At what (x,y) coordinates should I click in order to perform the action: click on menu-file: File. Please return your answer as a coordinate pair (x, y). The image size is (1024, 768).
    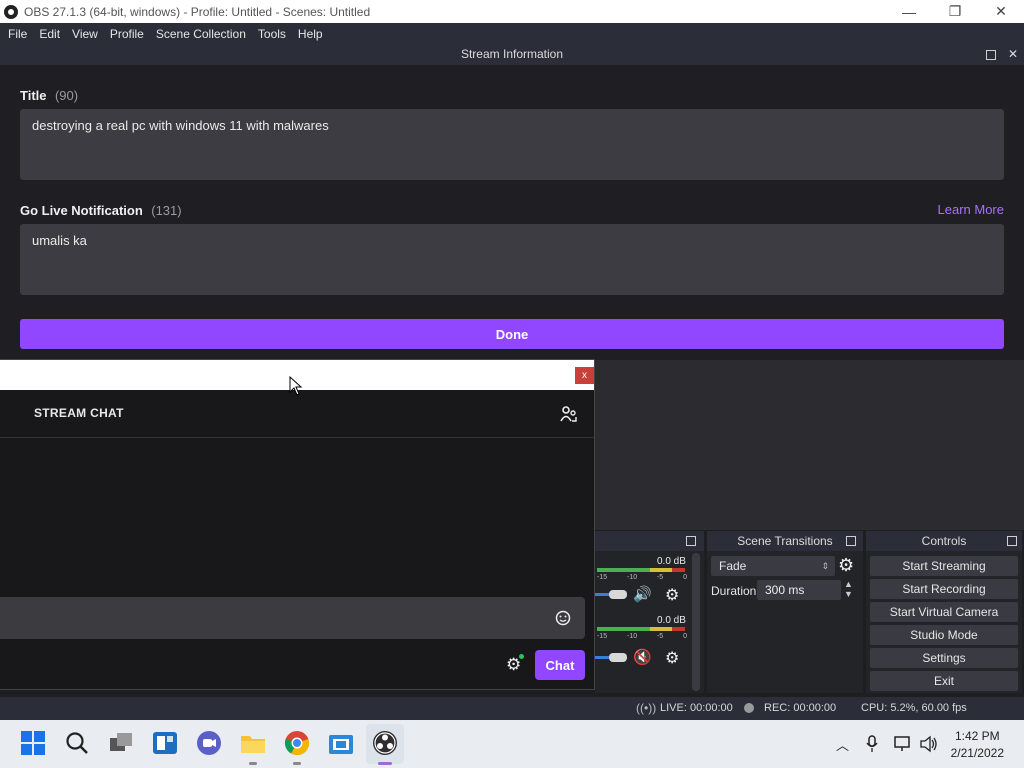
    Looking at the image, I should click on (19, 34).